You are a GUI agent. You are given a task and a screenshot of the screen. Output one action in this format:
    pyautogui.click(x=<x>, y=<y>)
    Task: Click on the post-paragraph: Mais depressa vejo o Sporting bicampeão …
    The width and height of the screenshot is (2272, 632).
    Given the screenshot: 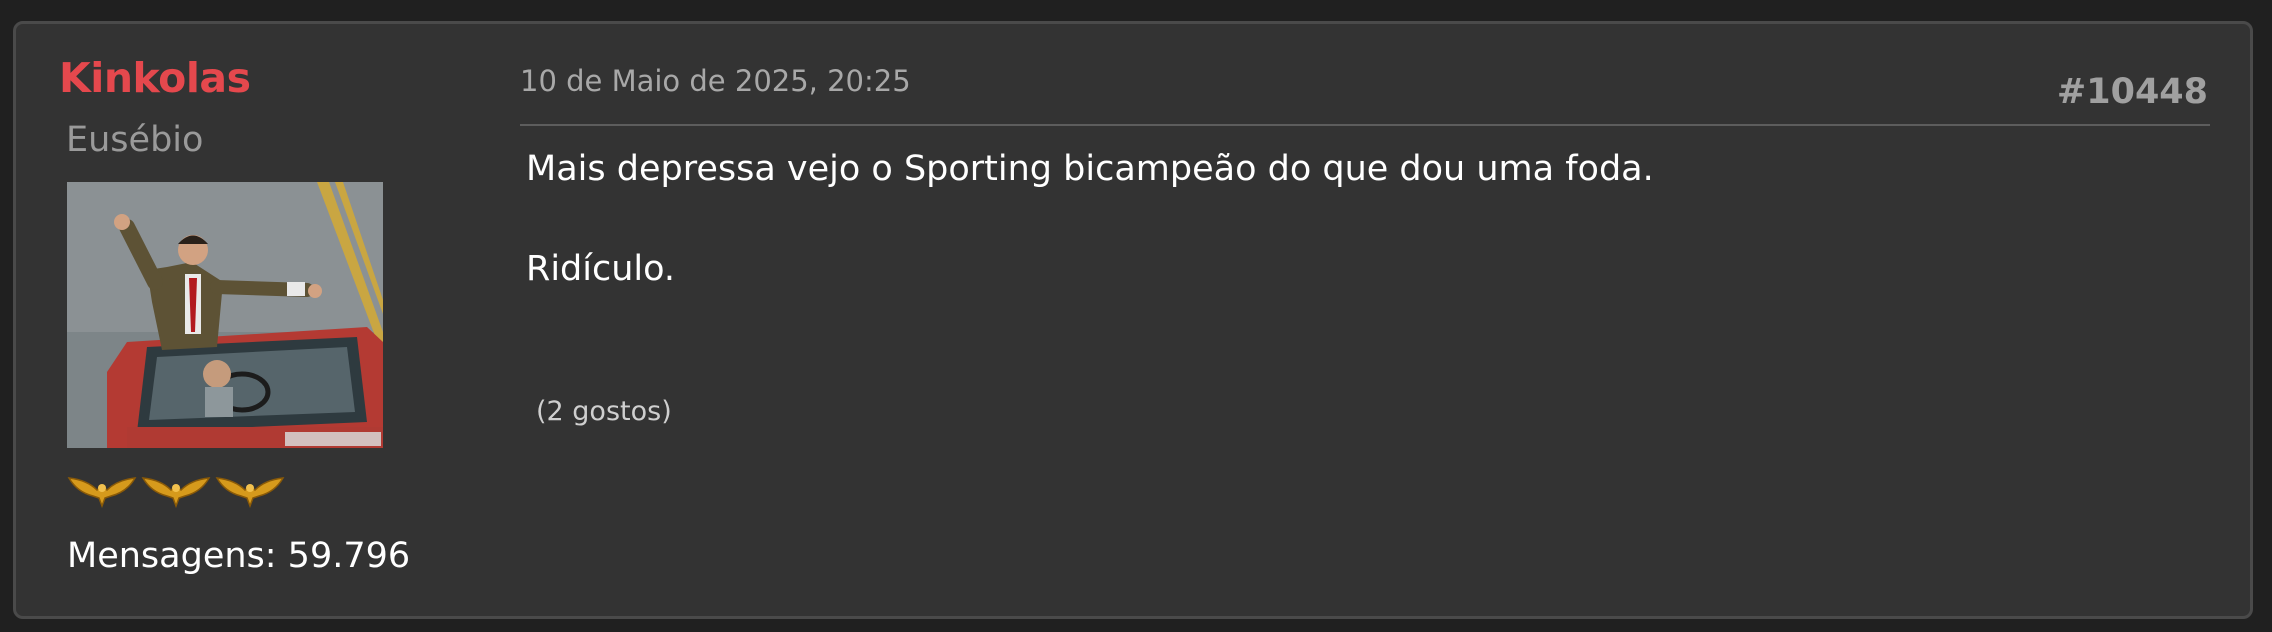 What is the action you would take?
    pyautogui.click(x=1090, y=169)
    